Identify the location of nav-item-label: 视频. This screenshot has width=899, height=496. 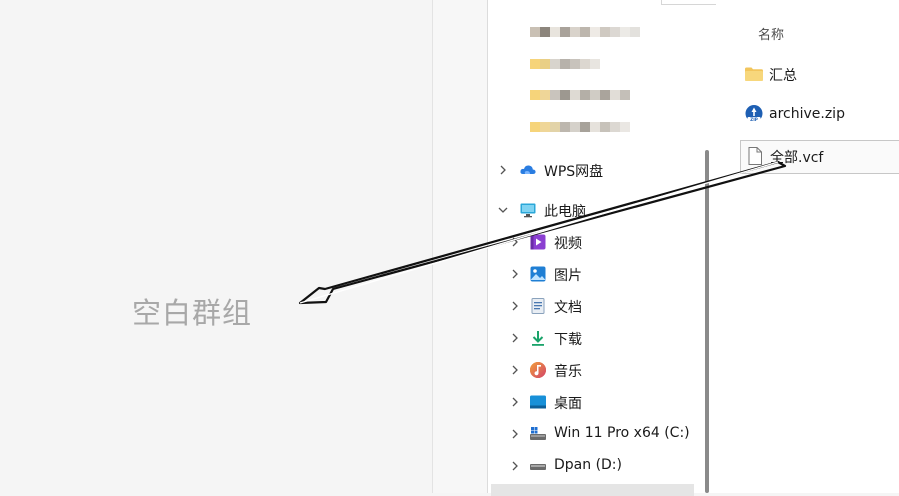
(568, 244).